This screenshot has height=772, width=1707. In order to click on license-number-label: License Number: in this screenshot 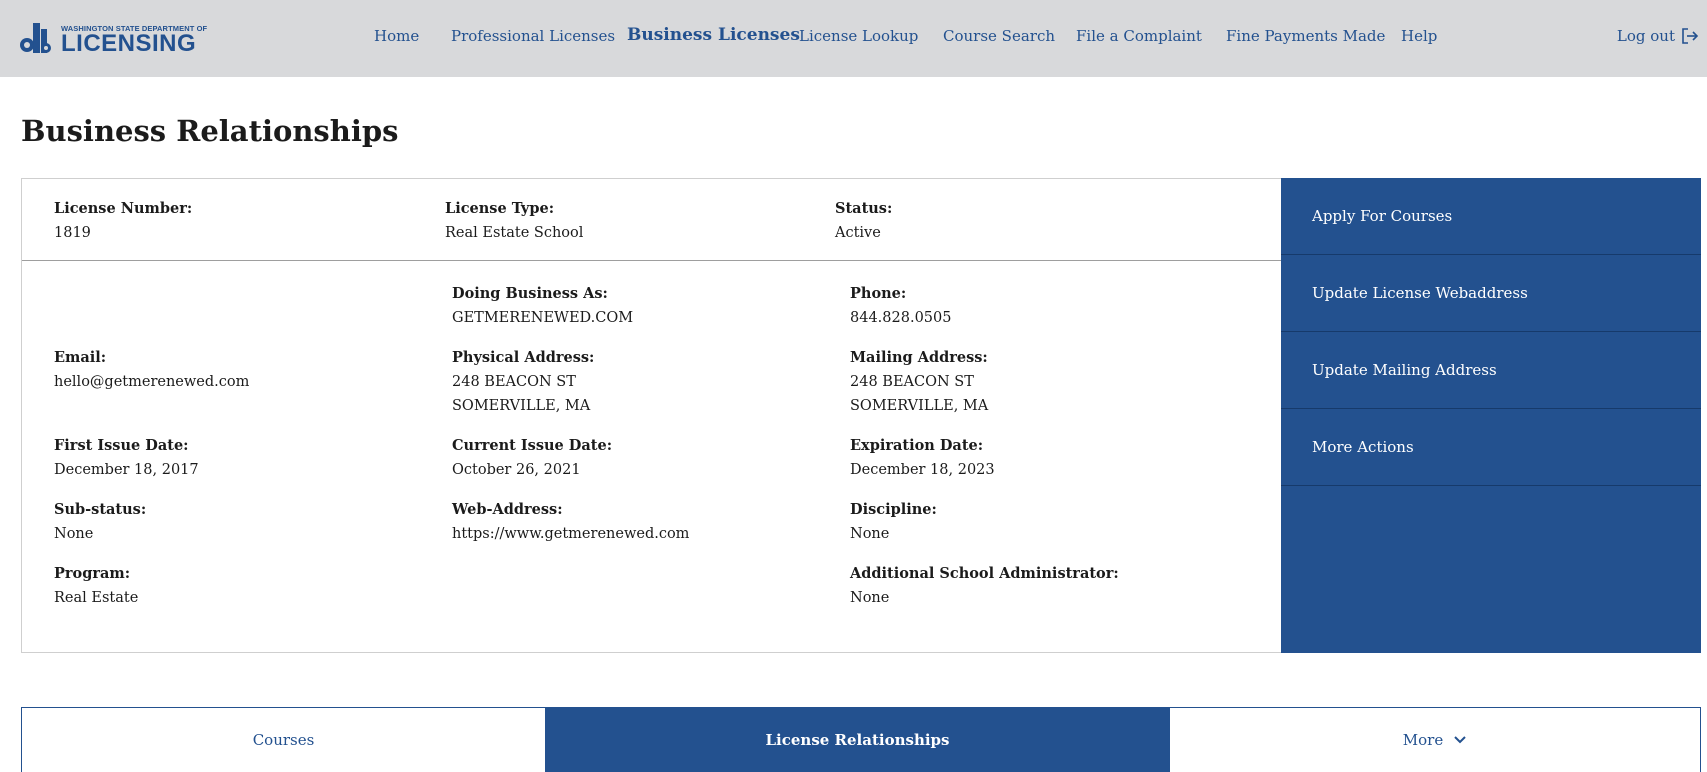, I will do `click(123, 208)`.